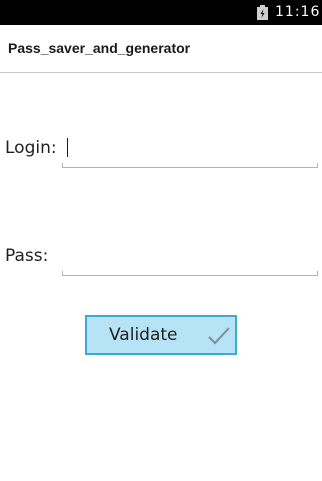 The width and height of the screenshot is (322, 481). I want to click on battery-icon, so click(262, 12).